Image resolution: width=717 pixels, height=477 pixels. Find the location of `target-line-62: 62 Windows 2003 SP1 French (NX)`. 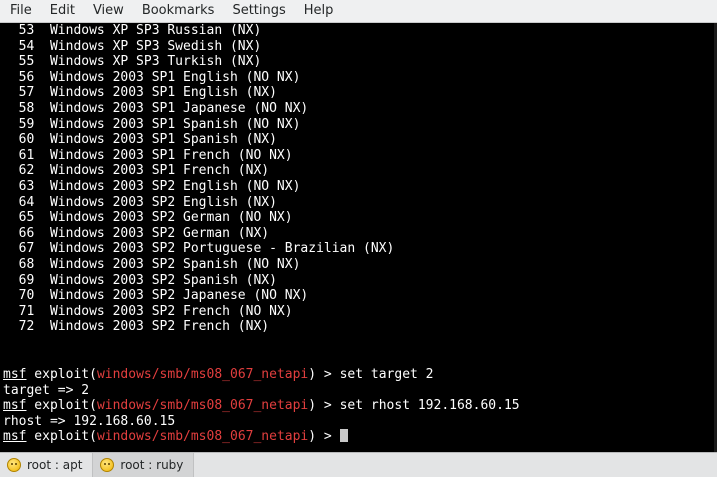

target-line-62: 62 Windows 2003 SP1 French (NX) is located at coordinates (136, 171).